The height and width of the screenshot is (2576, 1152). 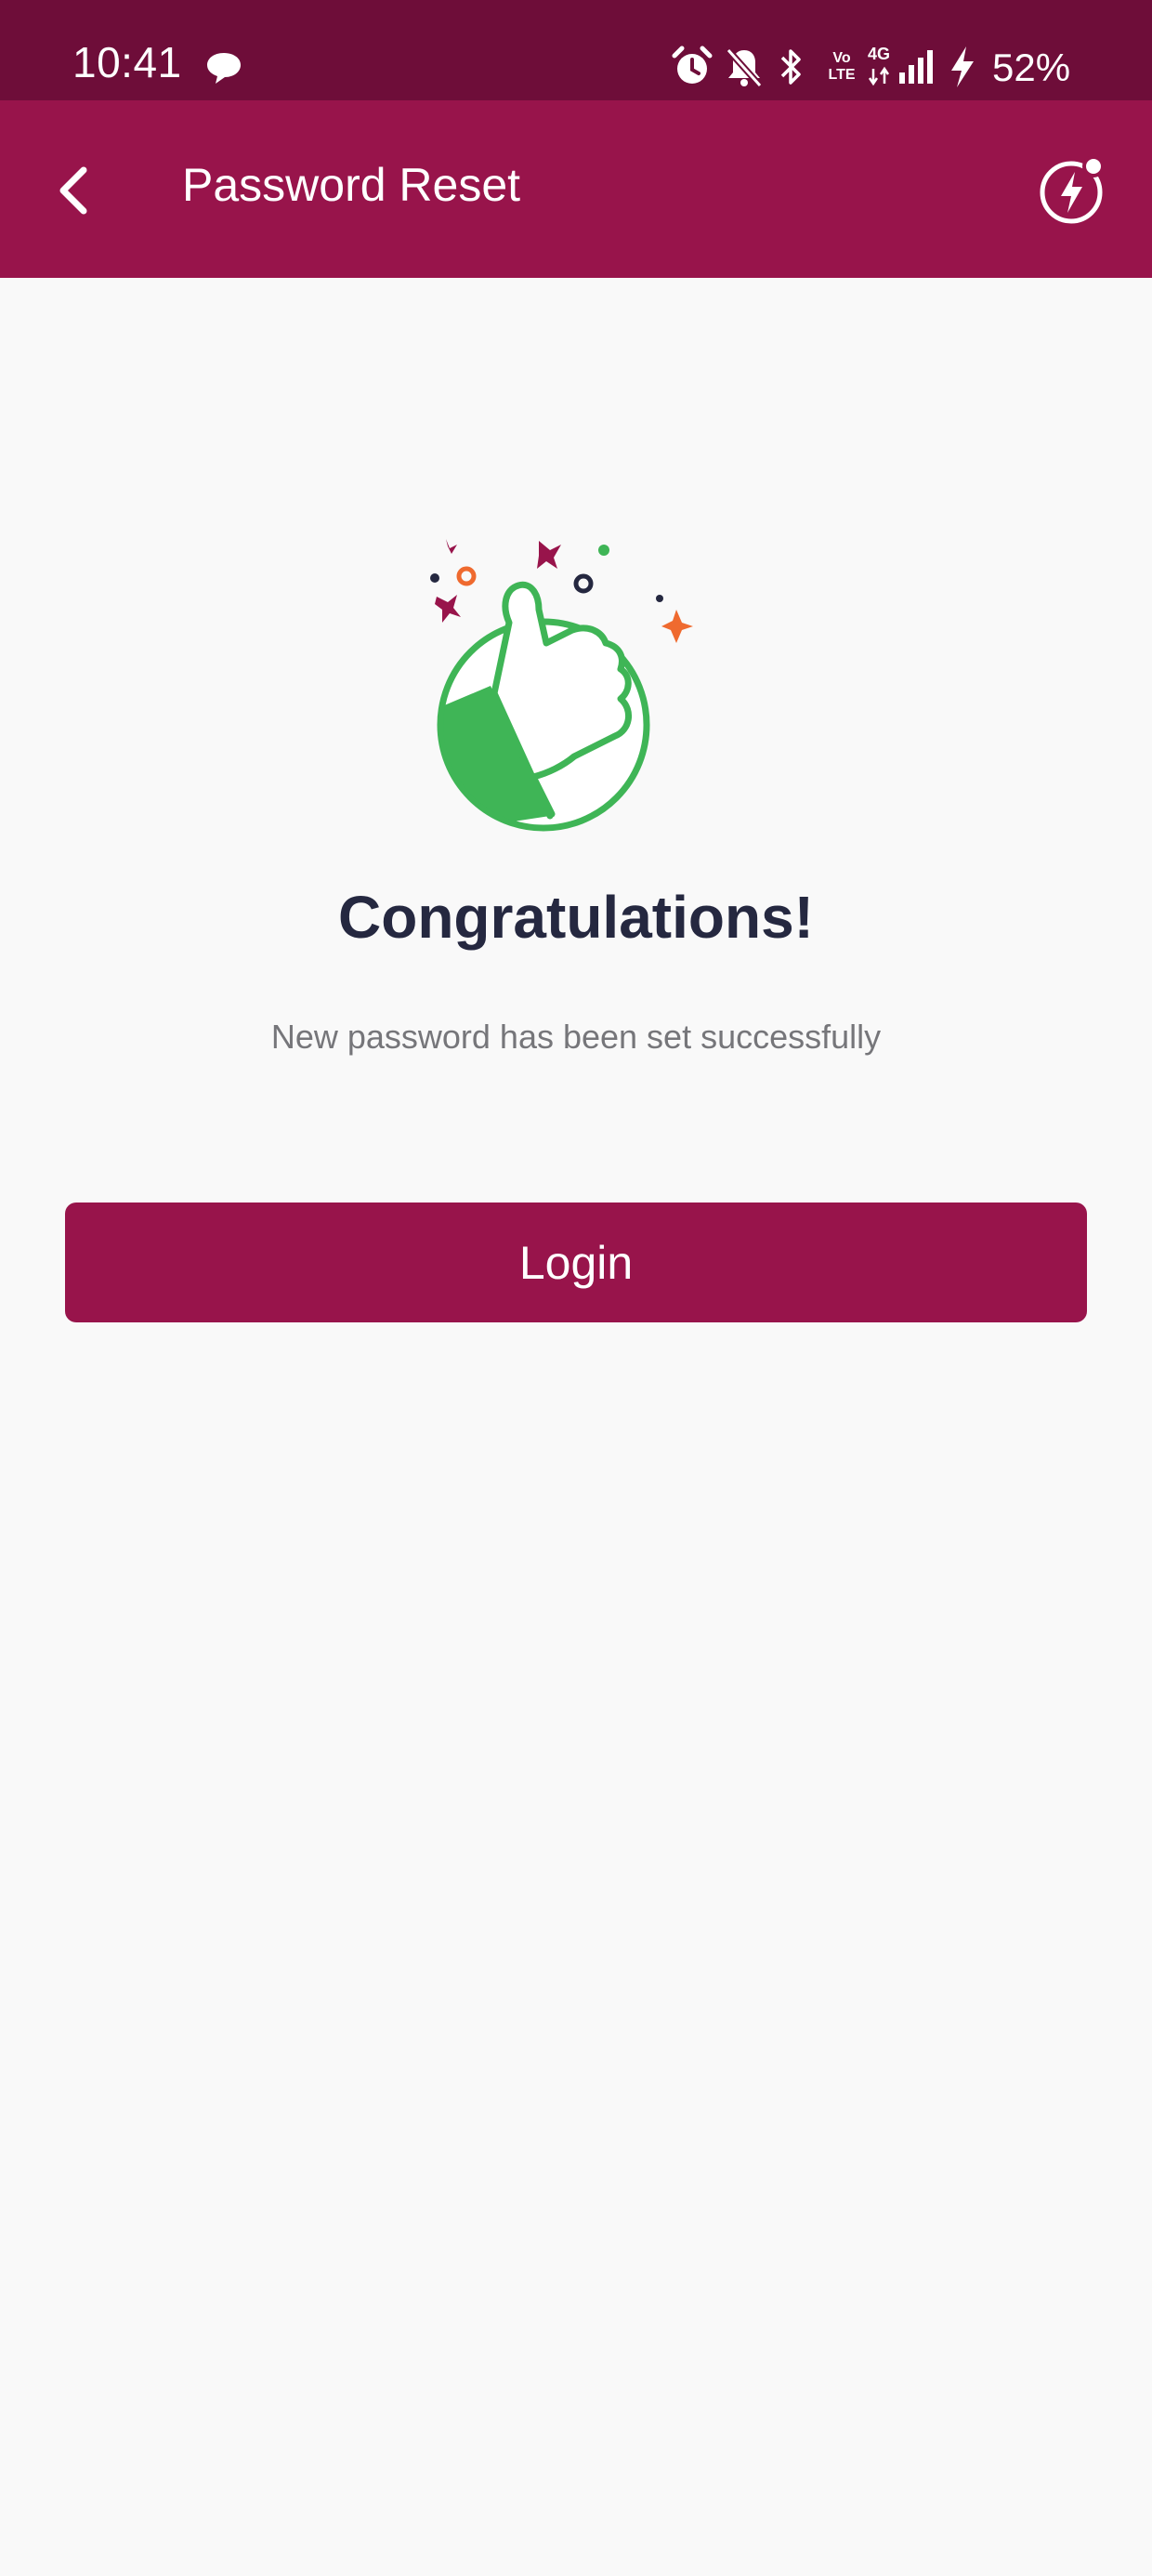 What do you see at coordinates (1031, 67) in the screenshot?
I see `battery-percent: 52%` at bounding box center [1031, 67].